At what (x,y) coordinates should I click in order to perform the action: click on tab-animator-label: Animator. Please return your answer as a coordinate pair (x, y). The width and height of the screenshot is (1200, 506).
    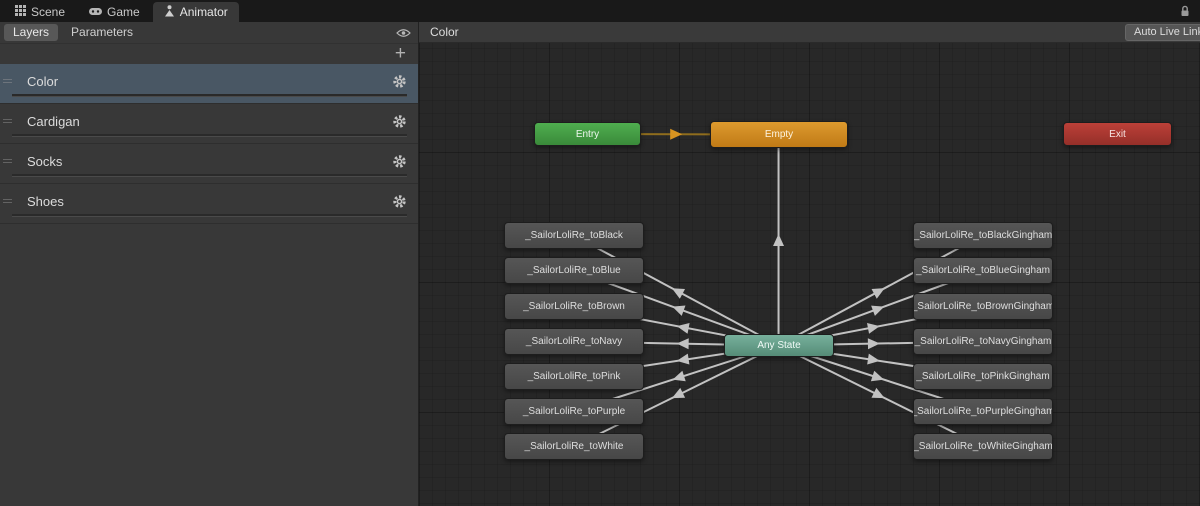
    Looking at the image, I should click on (203, 12).